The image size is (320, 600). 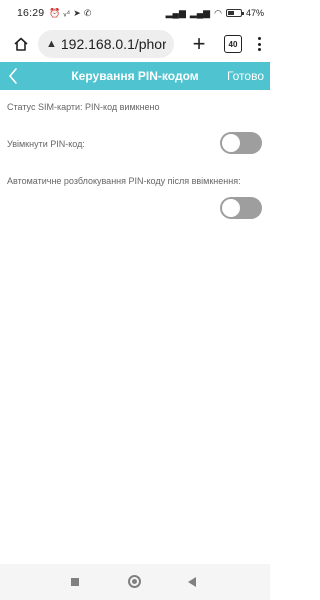 I want to click on sim-status-text: Статус SIM-карти: PIN-код вимкнено, so click(x=83, y=107).